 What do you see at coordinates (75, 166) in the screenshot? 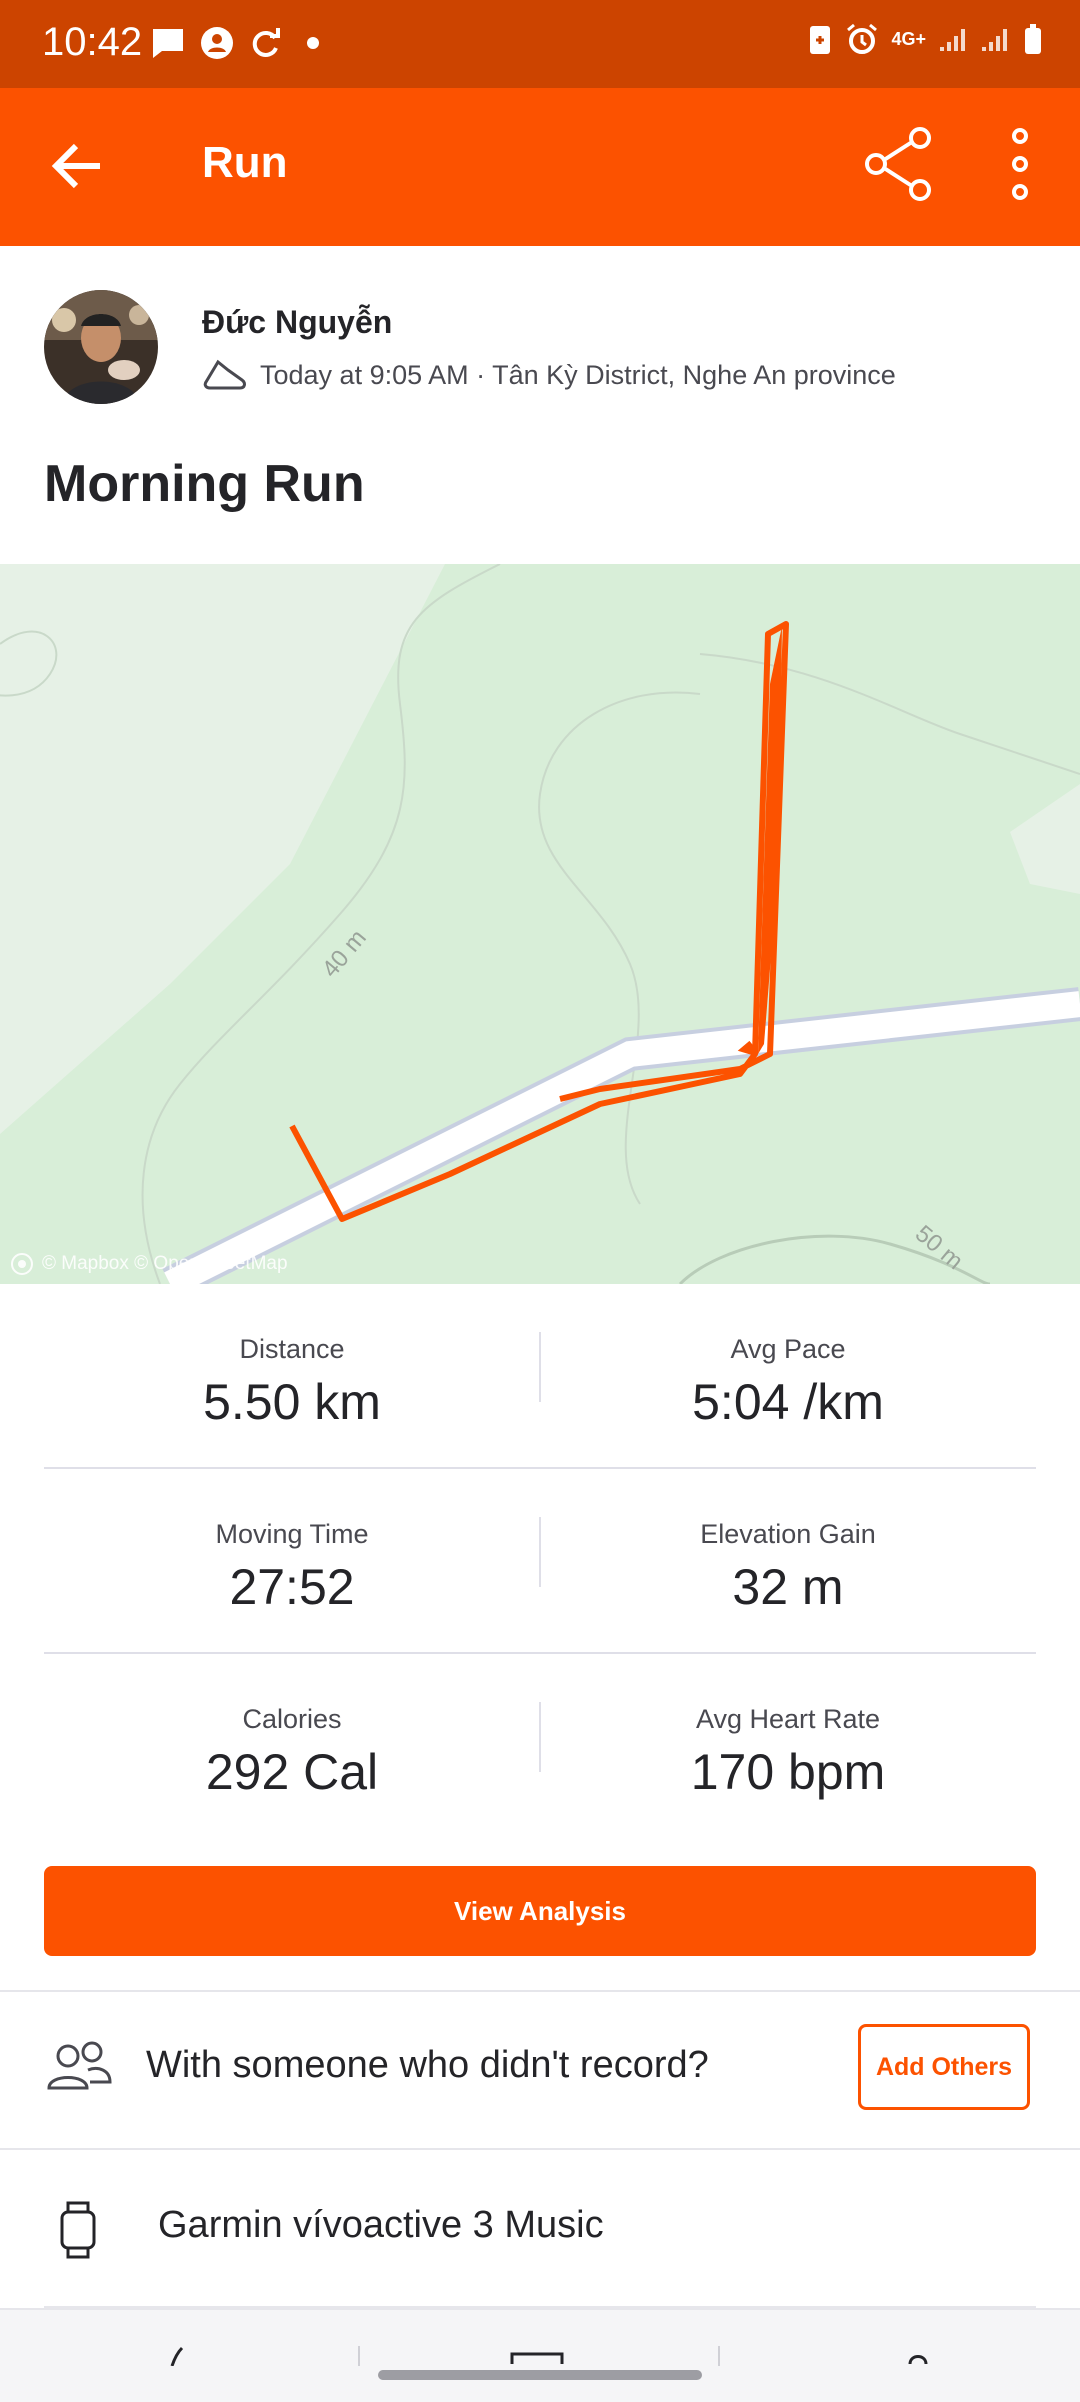
I see `arrow-left-icon` at bounding box center [75, 166].